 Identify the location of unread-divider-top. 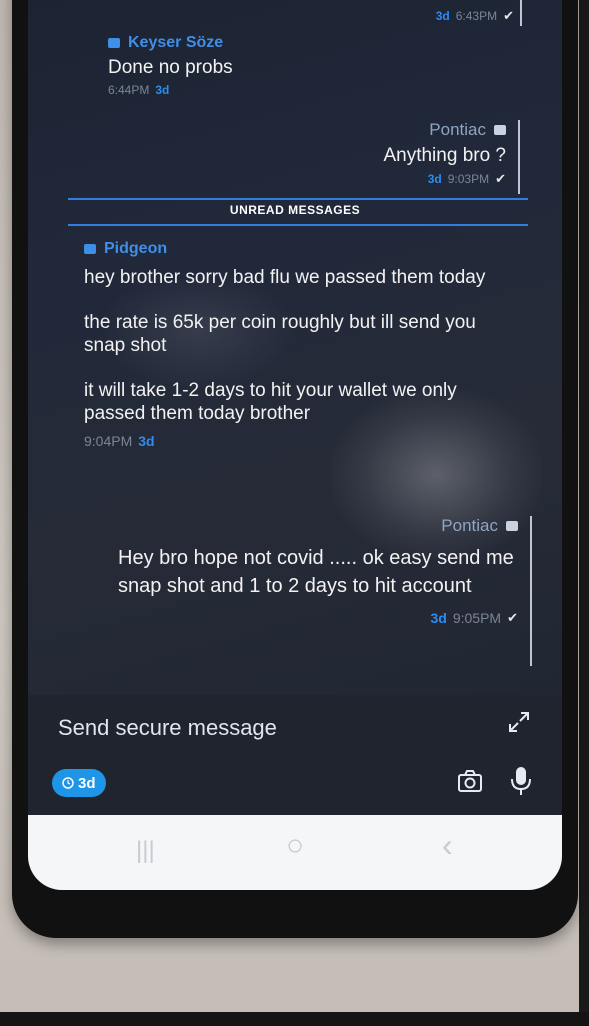
(298, 199).